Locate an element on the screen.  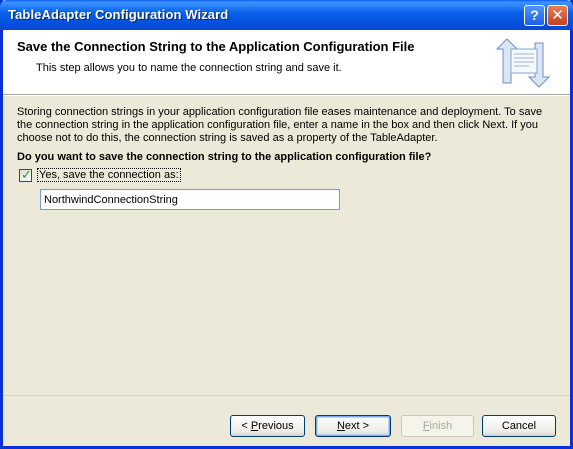
previous-button: < Previous is located at coordinates (267, 426).